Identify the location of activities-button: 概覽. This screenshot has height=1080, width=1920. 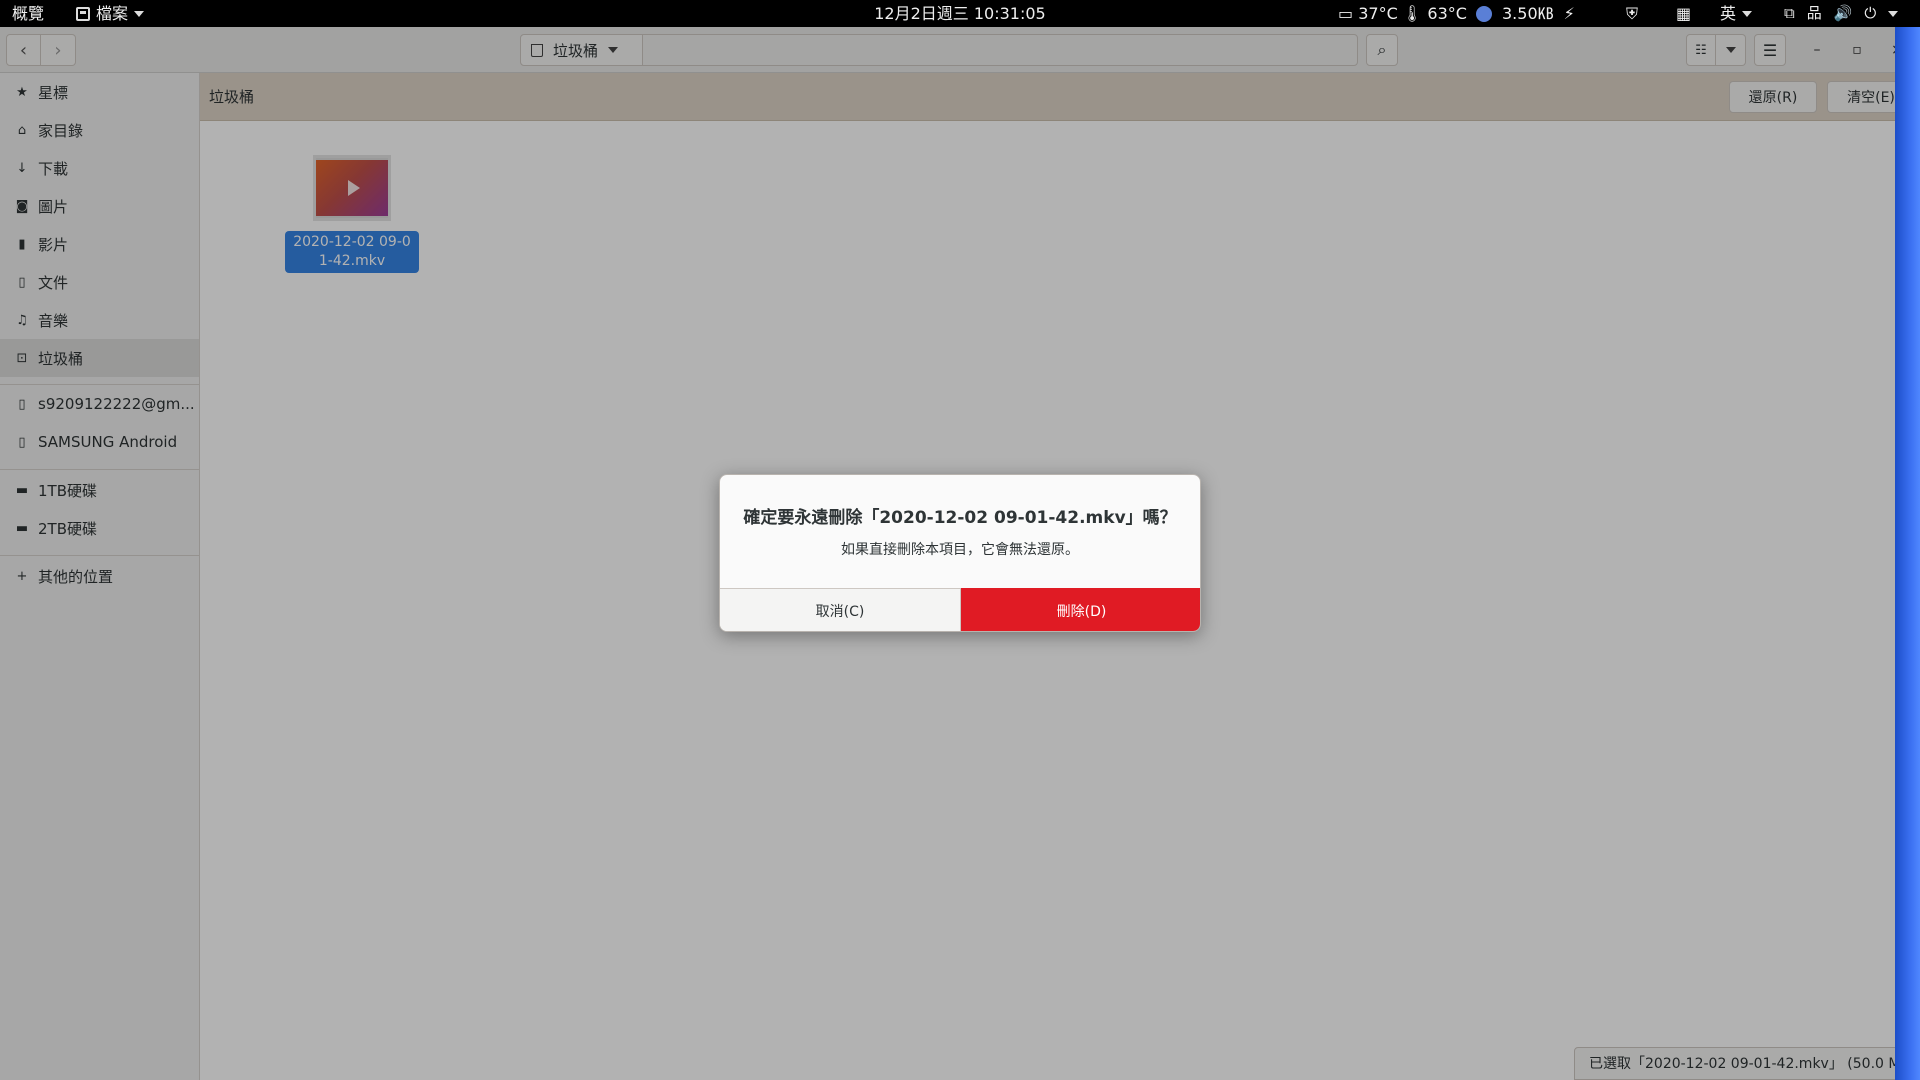
(28, 13).